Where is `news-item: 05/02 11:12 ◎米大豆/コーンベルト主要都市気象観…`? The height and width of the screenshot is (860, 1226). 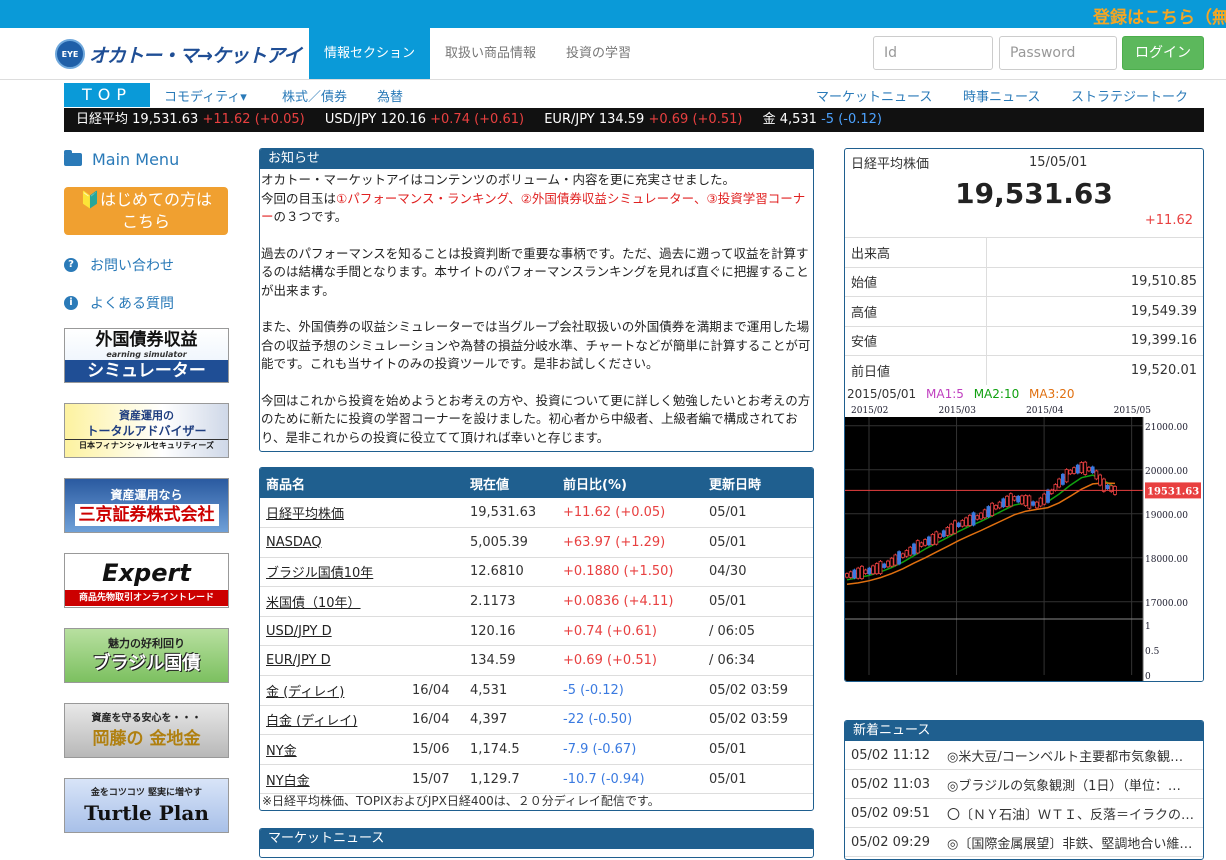
news-item: 05/02 11:12 ◎米大豆/コーンベルト主要都市気象観… is located at coordinates (1024, 755).